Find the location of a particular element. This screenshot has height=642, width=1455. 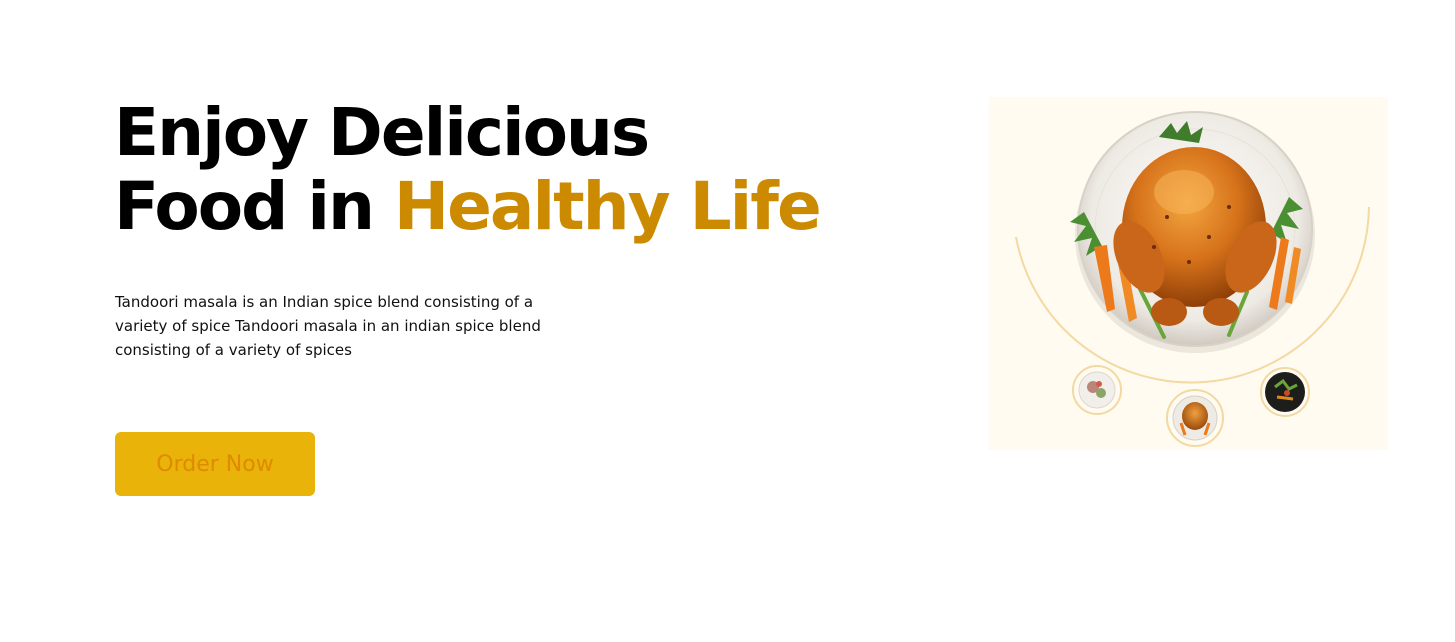

headline-line-2-prefix: Food in is located at coordinates (254, 206).